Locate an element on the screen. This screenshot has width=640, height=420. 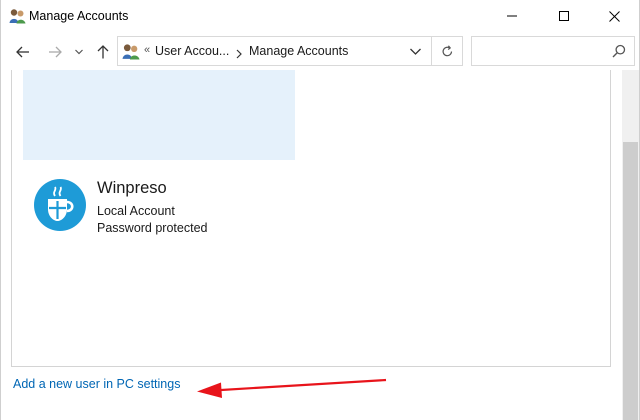
title-bar: Manage Accounts is located at coordinates (320, 16).